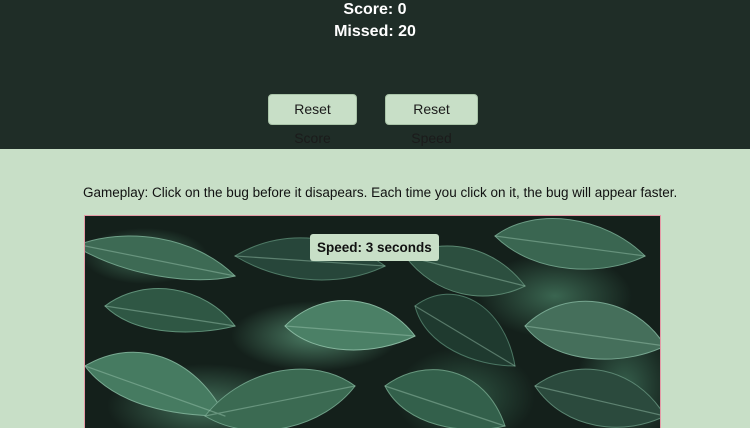 Image resolution: width=750 pixels, height=428 pixels. What do you see at coordinates (312, 120) in the screenshot?
I see `reset-score-button: Reset Score` at bounding box center [312, 120].